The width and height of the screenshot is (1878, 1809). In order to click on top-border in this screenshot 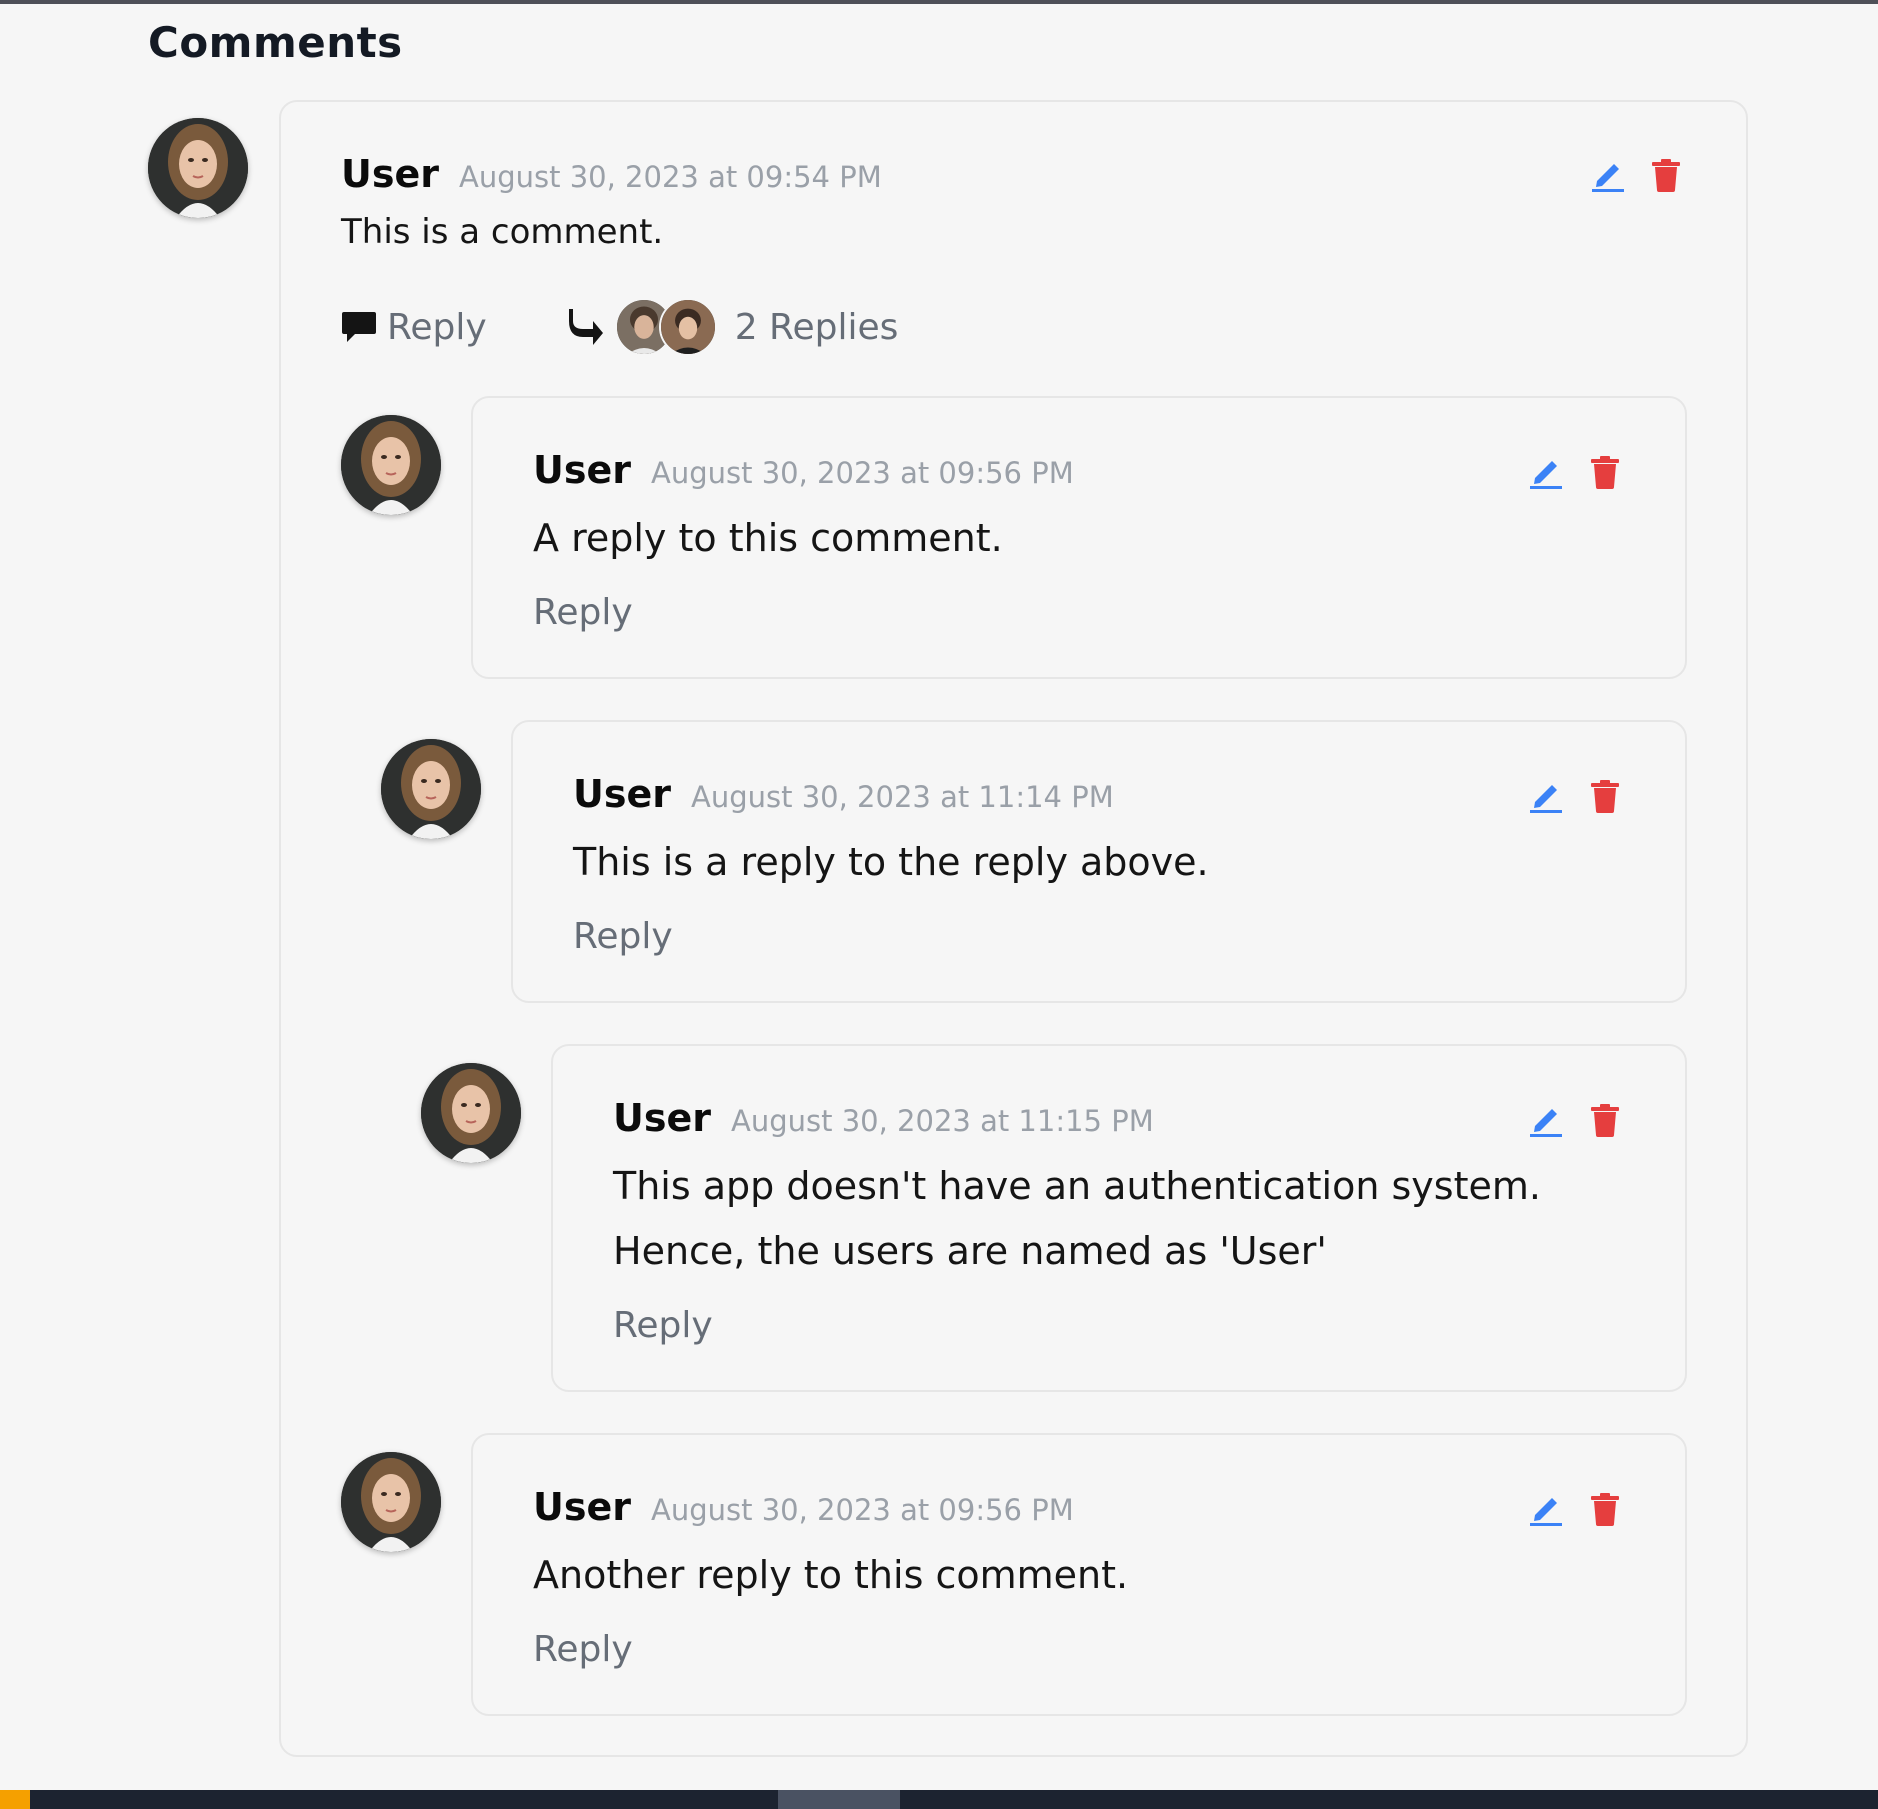, I will do `click(939, 2)`.